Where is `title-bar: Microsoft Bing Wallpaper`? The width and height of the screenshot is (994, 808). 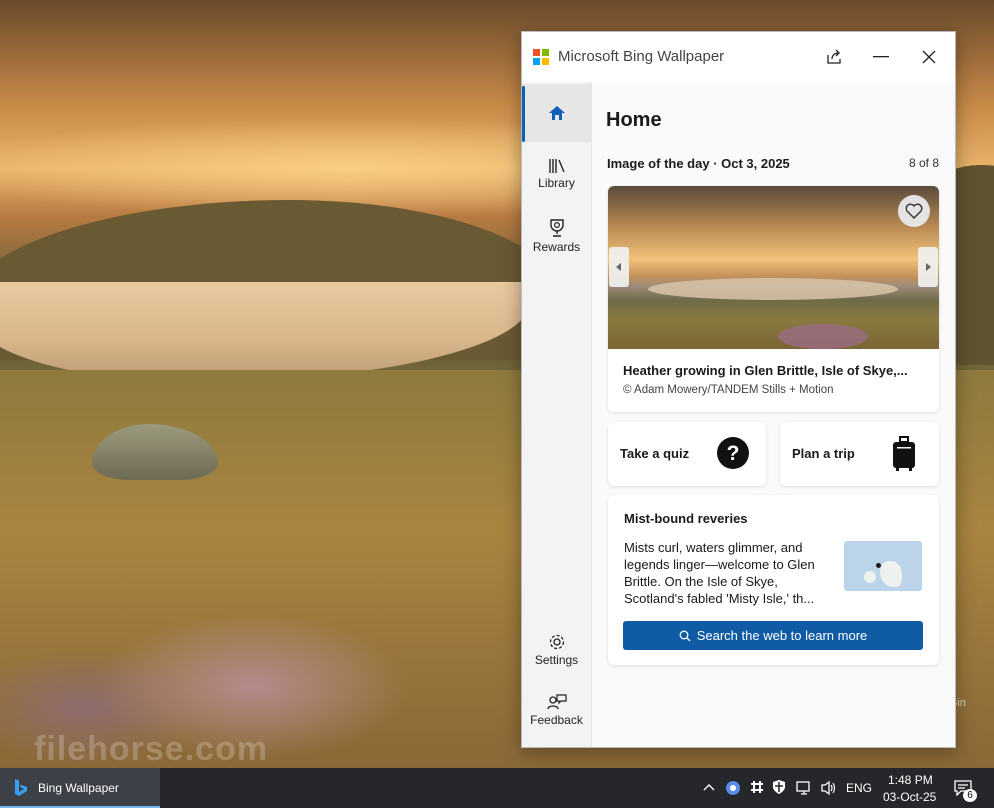 title-bar: Microsoft Bing Wallpaper is located at coordinates (738, 57).